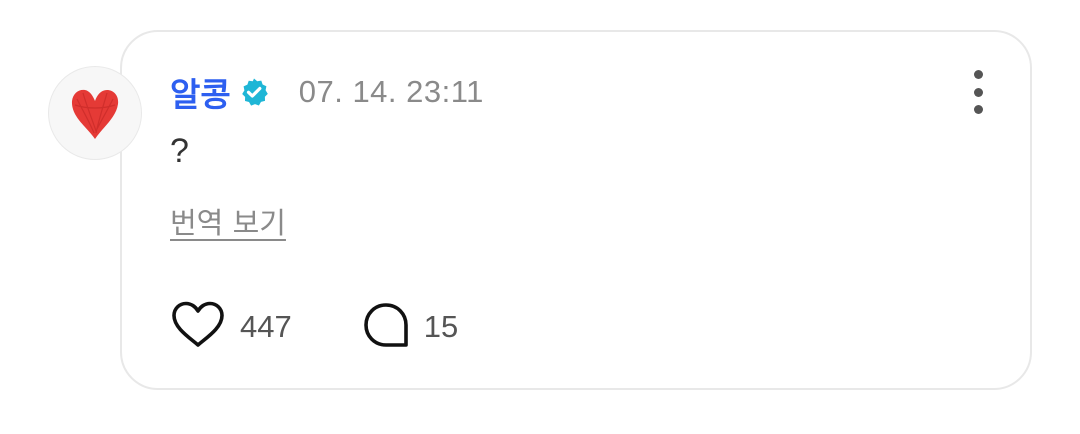 This screenshot has width=1080, height=434. What do you see at coordinates (266, 326) in the screenshot?
I see `like-count: 447` at bounding box center [266, 326].